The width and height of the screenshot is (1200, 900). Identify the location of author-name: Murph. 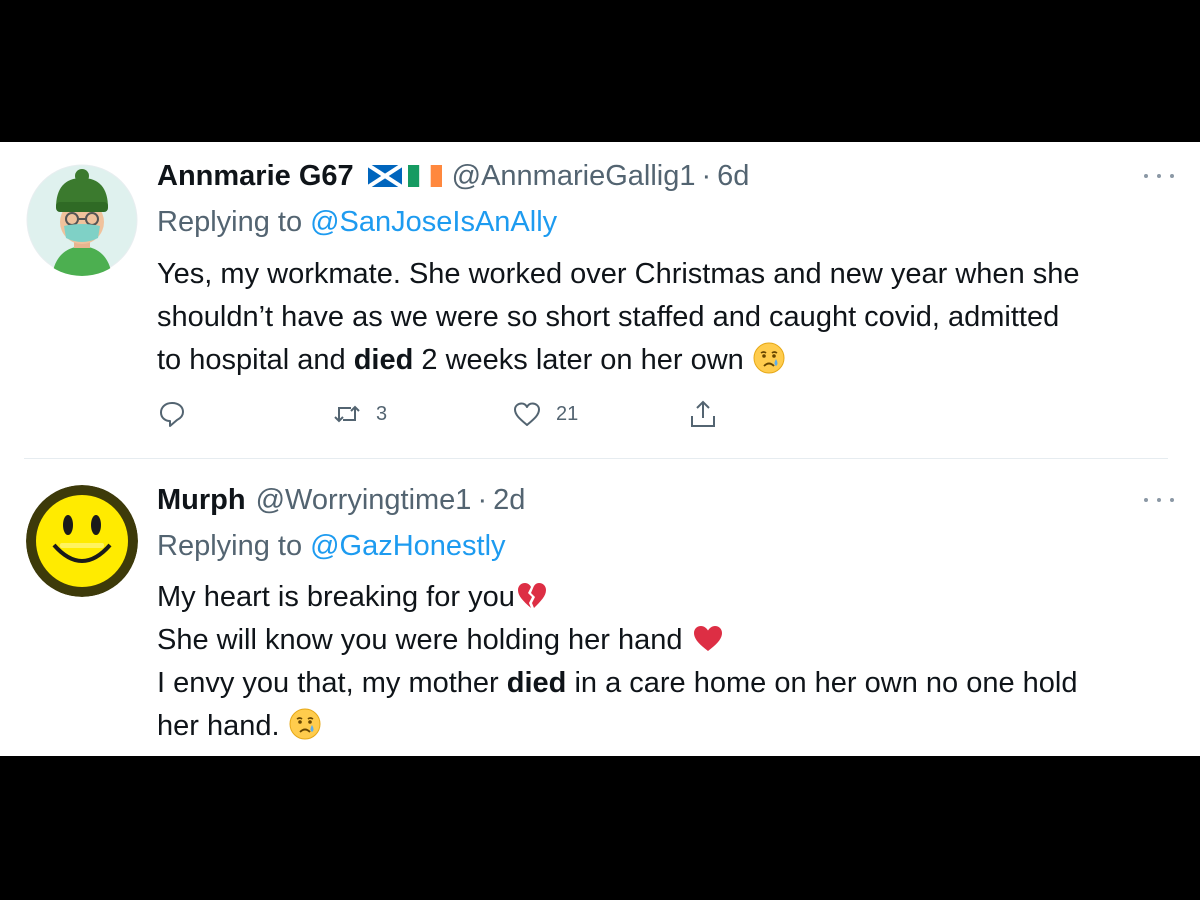
(201, 500).